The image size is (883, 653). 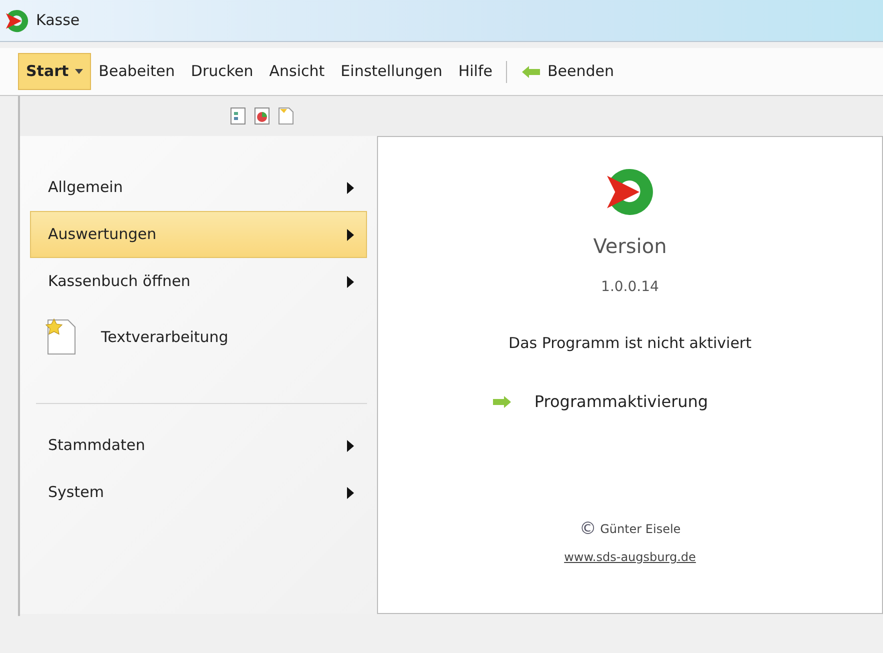 I want to click on menu-item: System, so click(x=198, y=492).